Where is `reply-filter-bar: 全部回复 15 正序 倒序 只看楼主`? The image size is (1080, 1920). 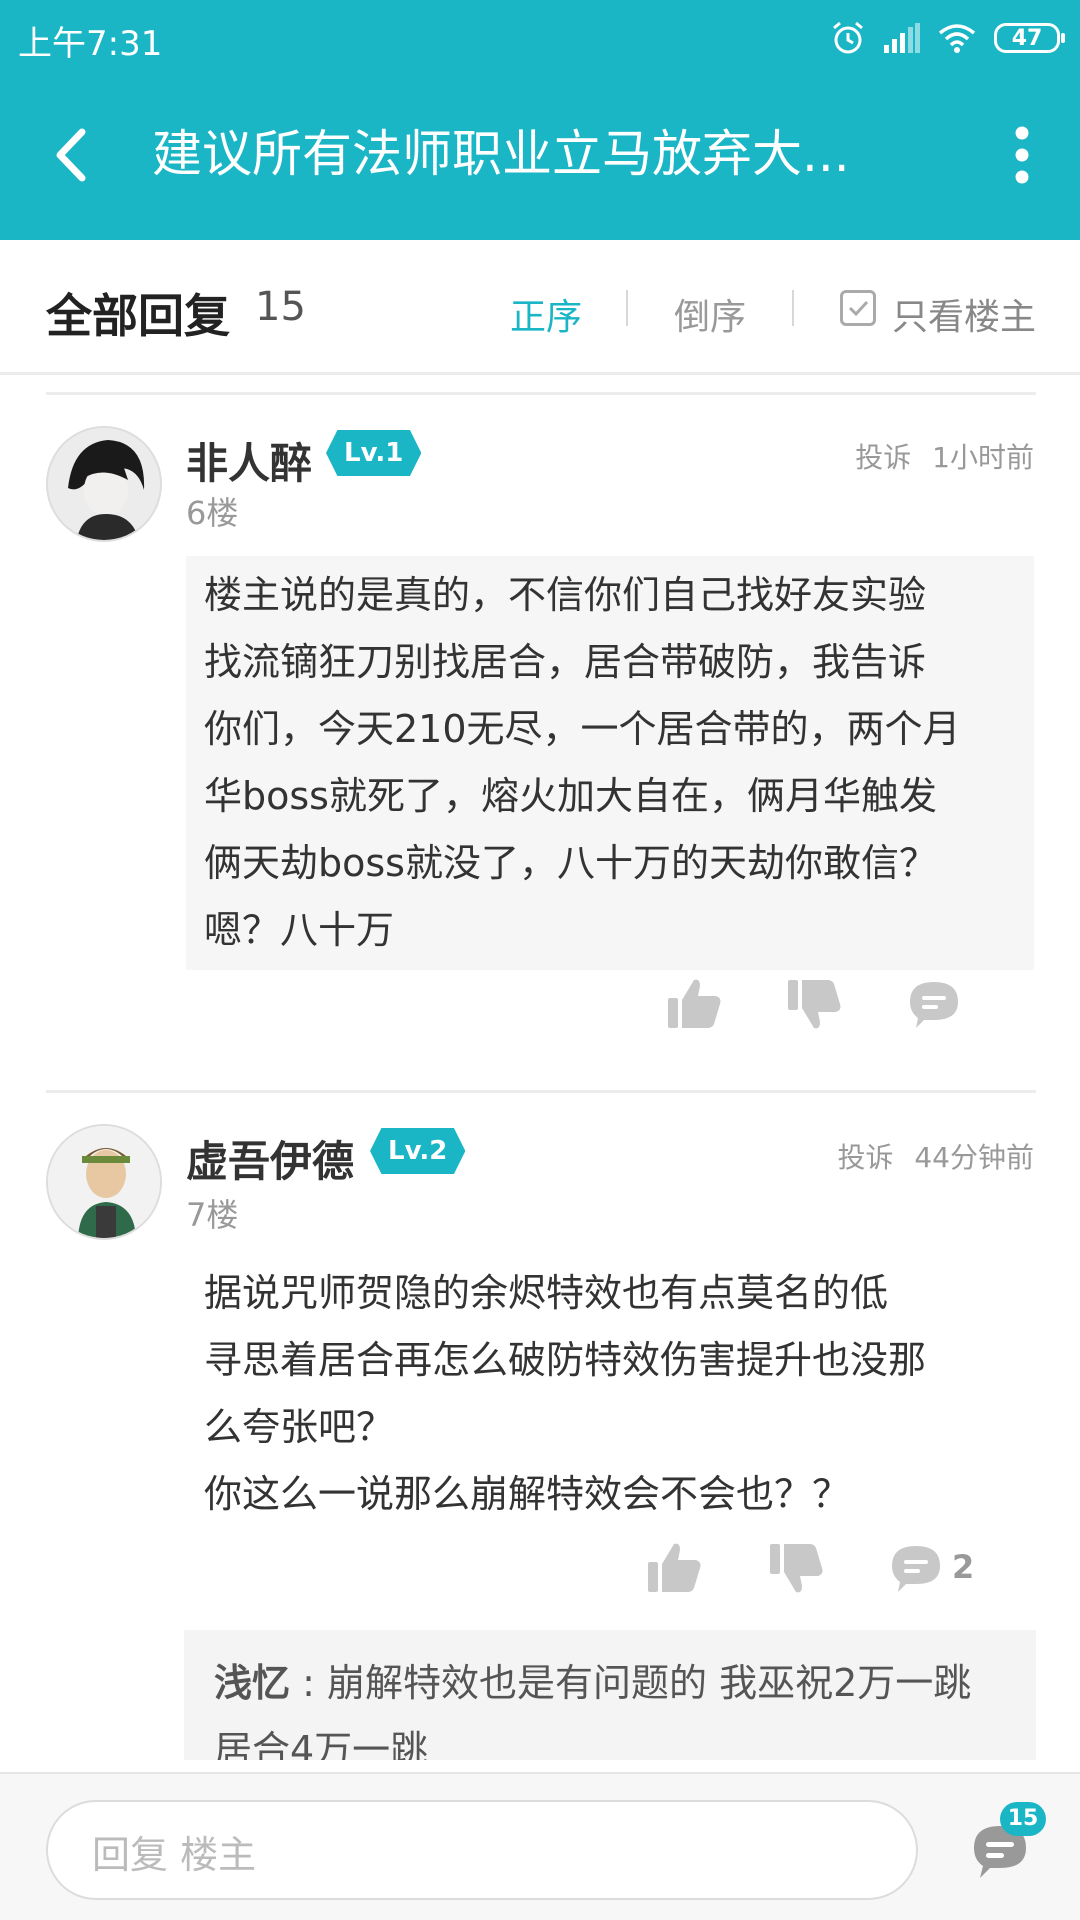
reply-filter-bar: 全部回复 15 正序 倒序 只看楼主 is located at coordinates (540, 307).